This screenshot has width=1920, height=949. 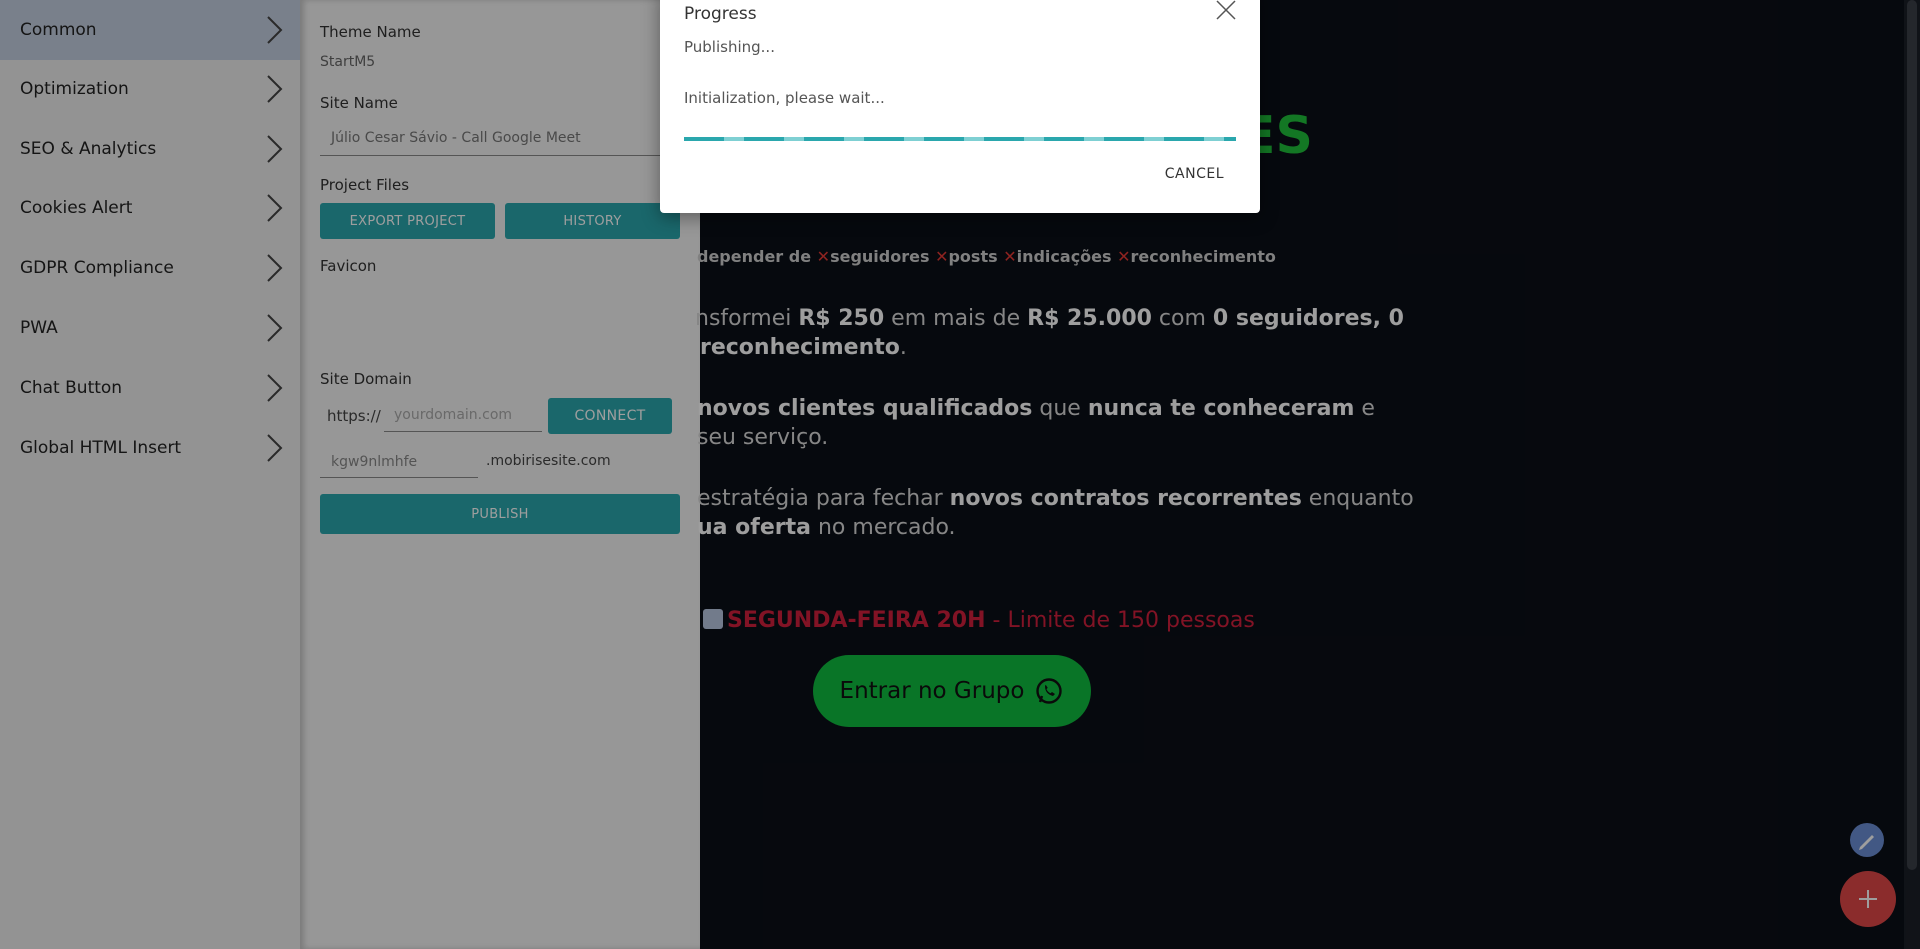 I want to click on progress-bar, so click(x=960, y=139).